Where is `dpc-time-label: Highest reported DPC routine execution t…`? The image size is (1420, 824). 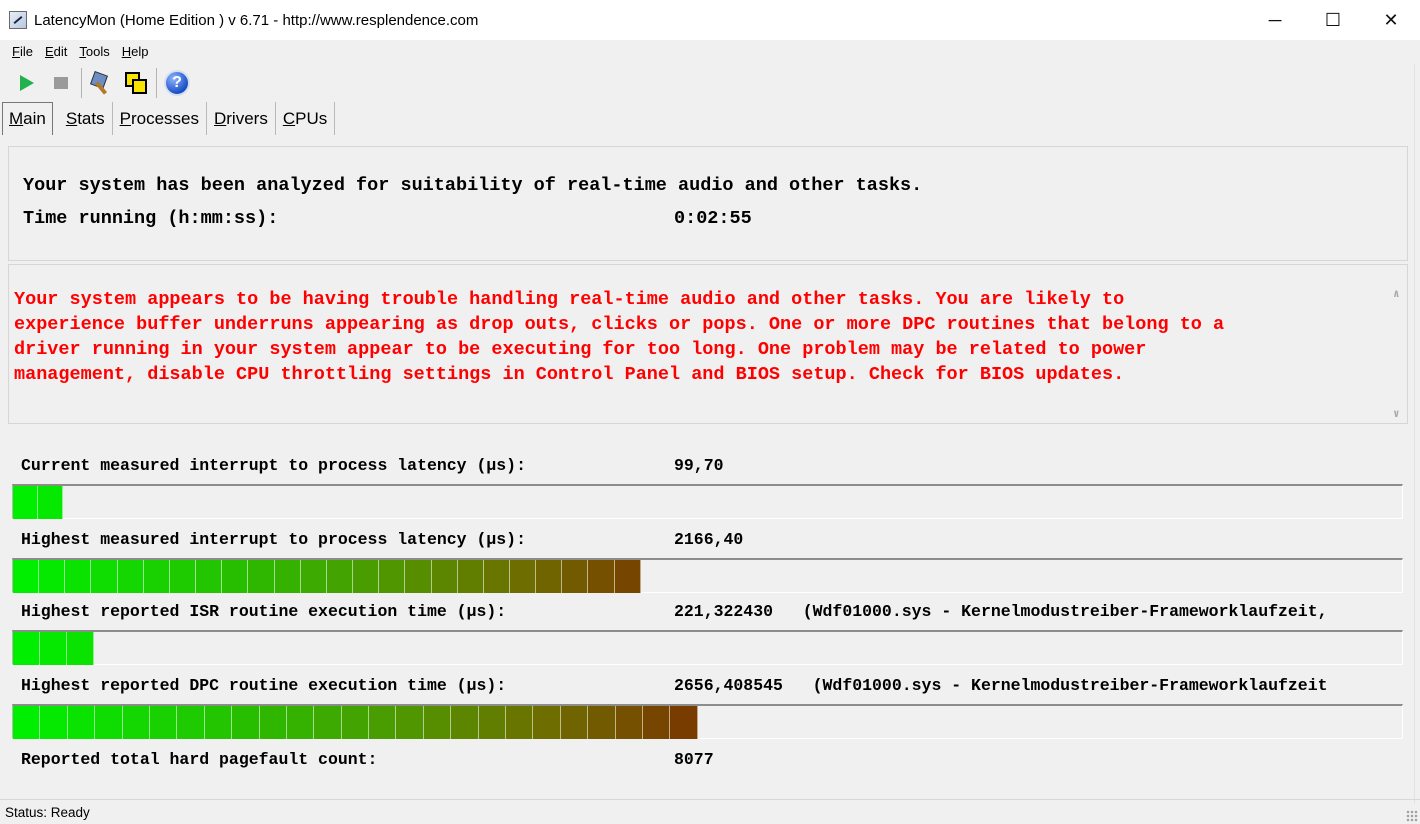 dpc-time-label: Highest reported DPC routine execution t… is located at coordinates (264, 685).